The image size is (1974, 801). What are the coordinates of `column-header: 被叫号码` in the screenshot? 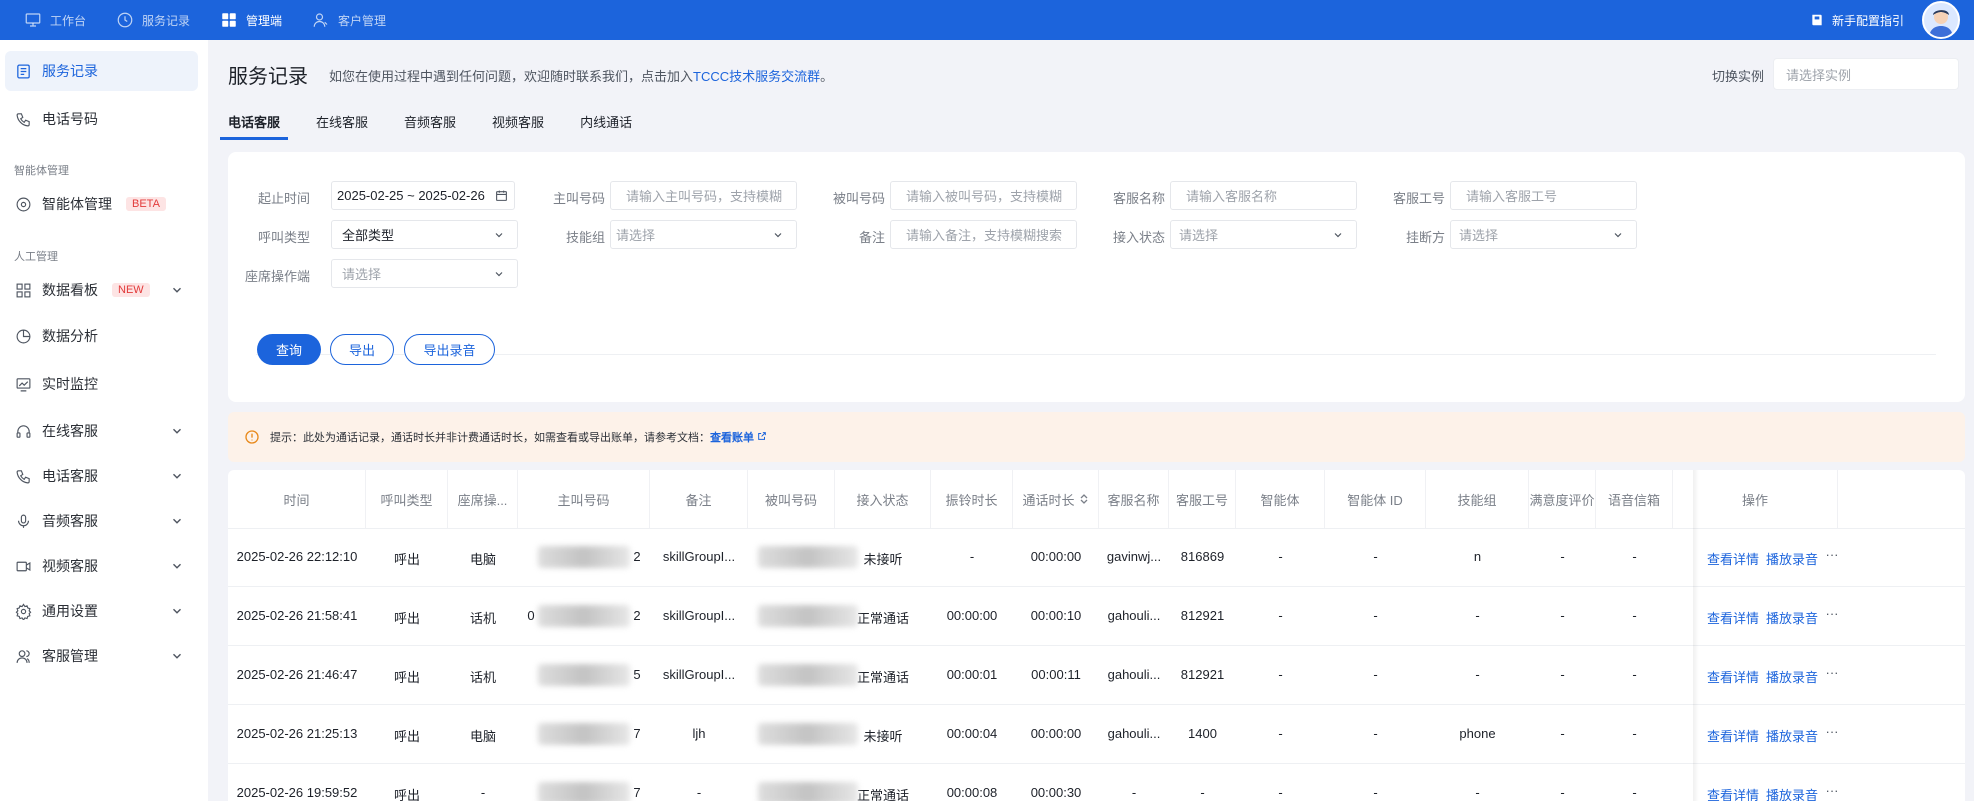 It's located at (791, 499).